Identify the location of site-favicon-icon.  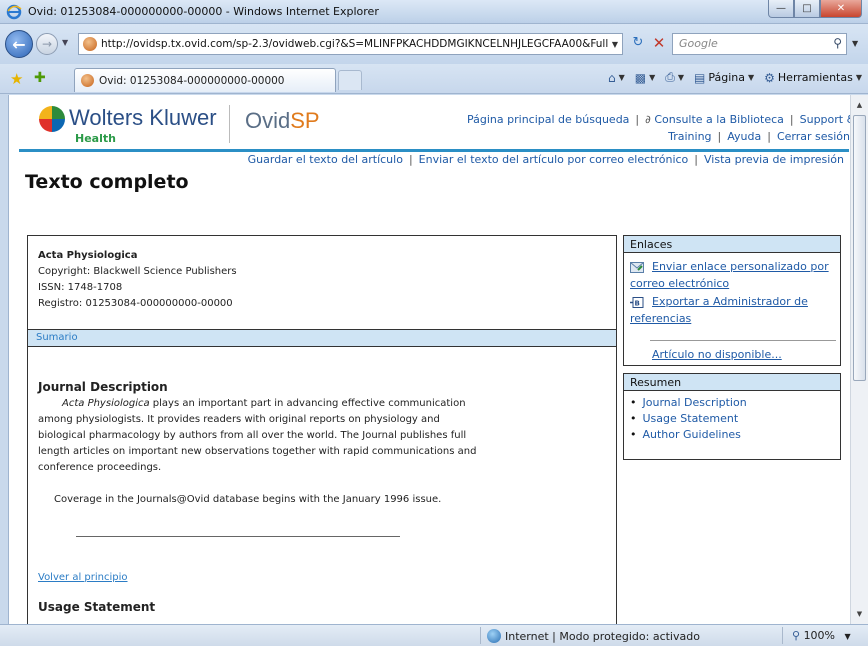
(90, 44).